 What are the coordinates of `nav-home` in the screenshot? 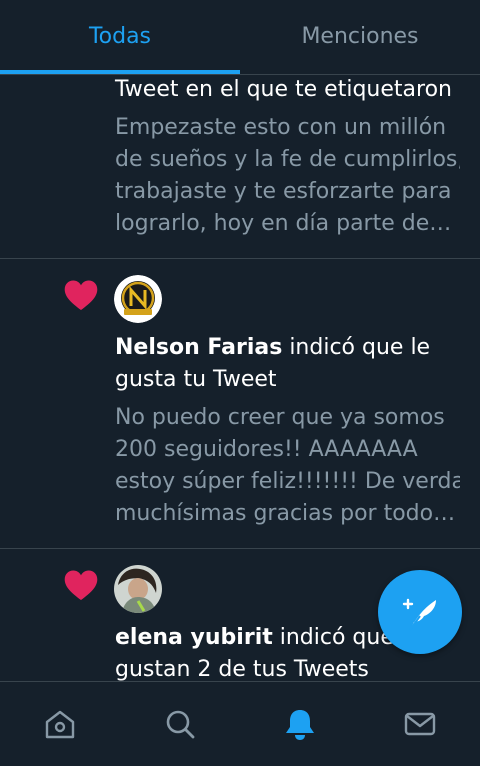 It's located at (60, 724).